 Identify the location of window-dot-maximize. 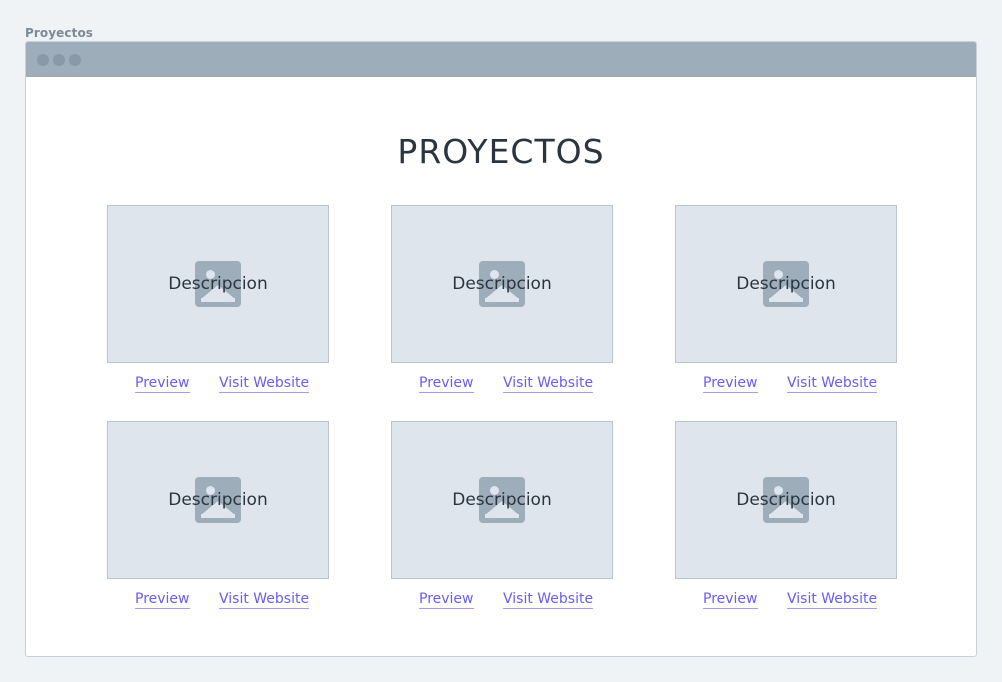
(75, 60).